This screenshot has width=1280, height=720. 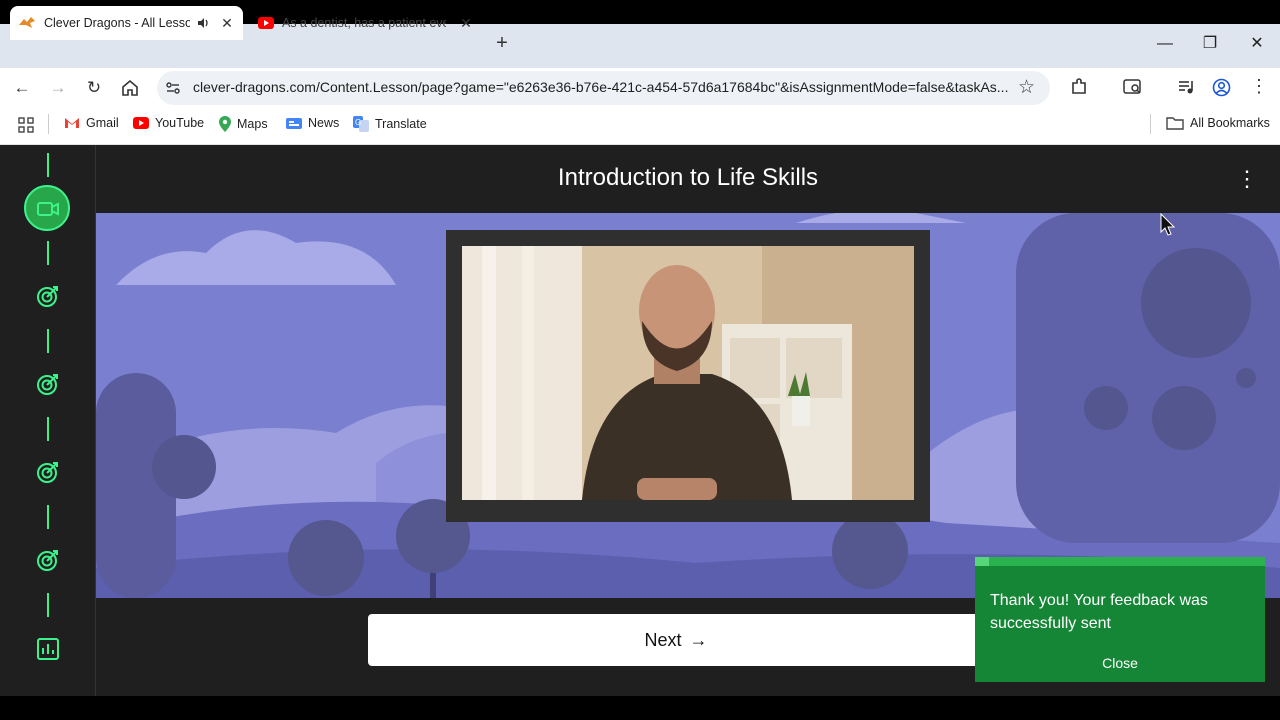 What do you see at coordinates (225, 124) in the screenshot?
I see `maps-pin-icon` at bounding box center [225, 124].